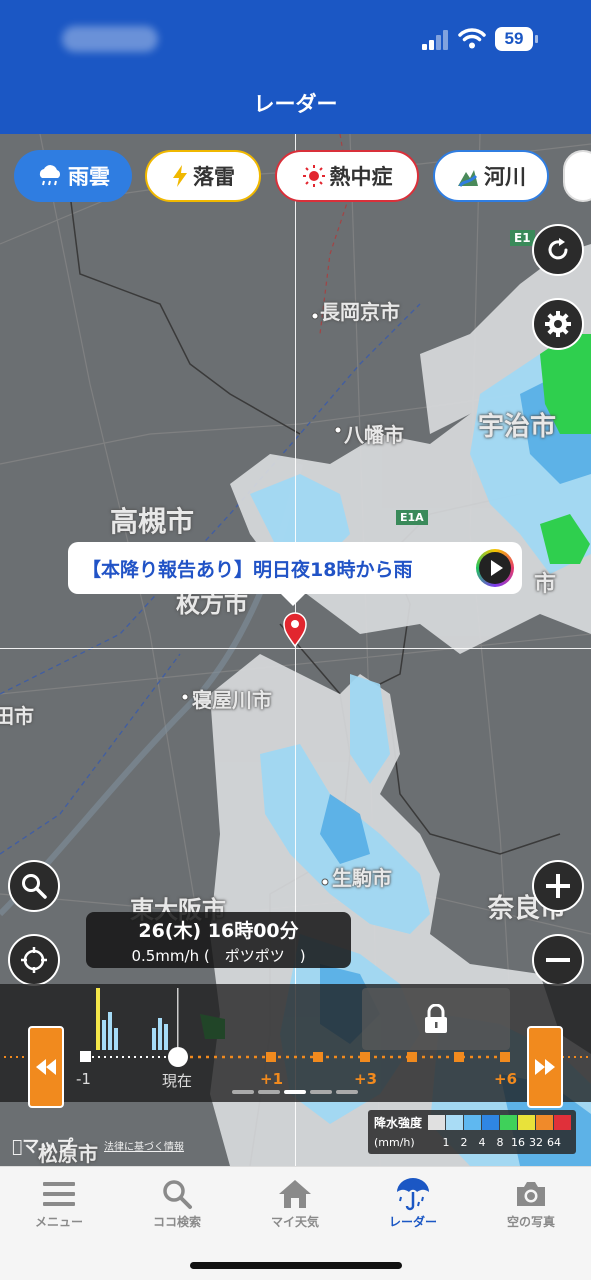 The image size is (591, 1280). I want to click on legend-scale-label: 64, so click(554, 1142).